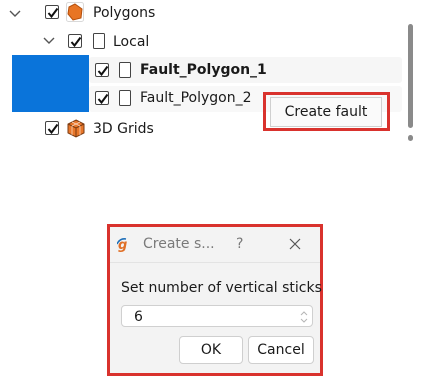 The width and height of the screenshot is (423, 387). I want to click on grid-3d-icon, so click(76, 128).